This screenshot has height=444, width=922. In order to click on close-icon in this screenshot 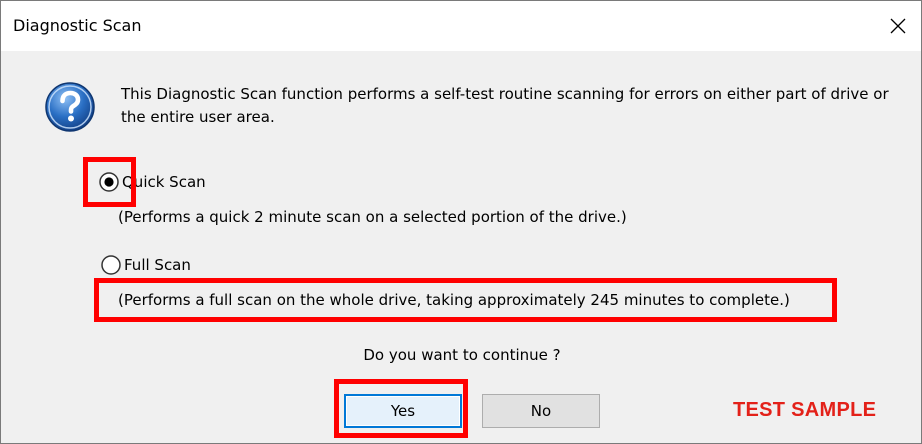, I will do `click(898, 26)`.